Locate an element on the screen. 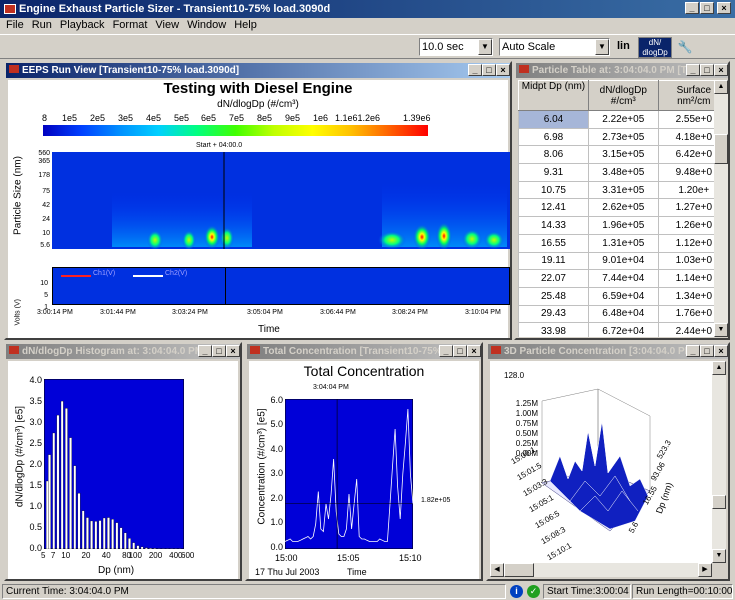 The image size is (735, 600). table-cell: 1.20e+ is located at coordinates (685, 190).